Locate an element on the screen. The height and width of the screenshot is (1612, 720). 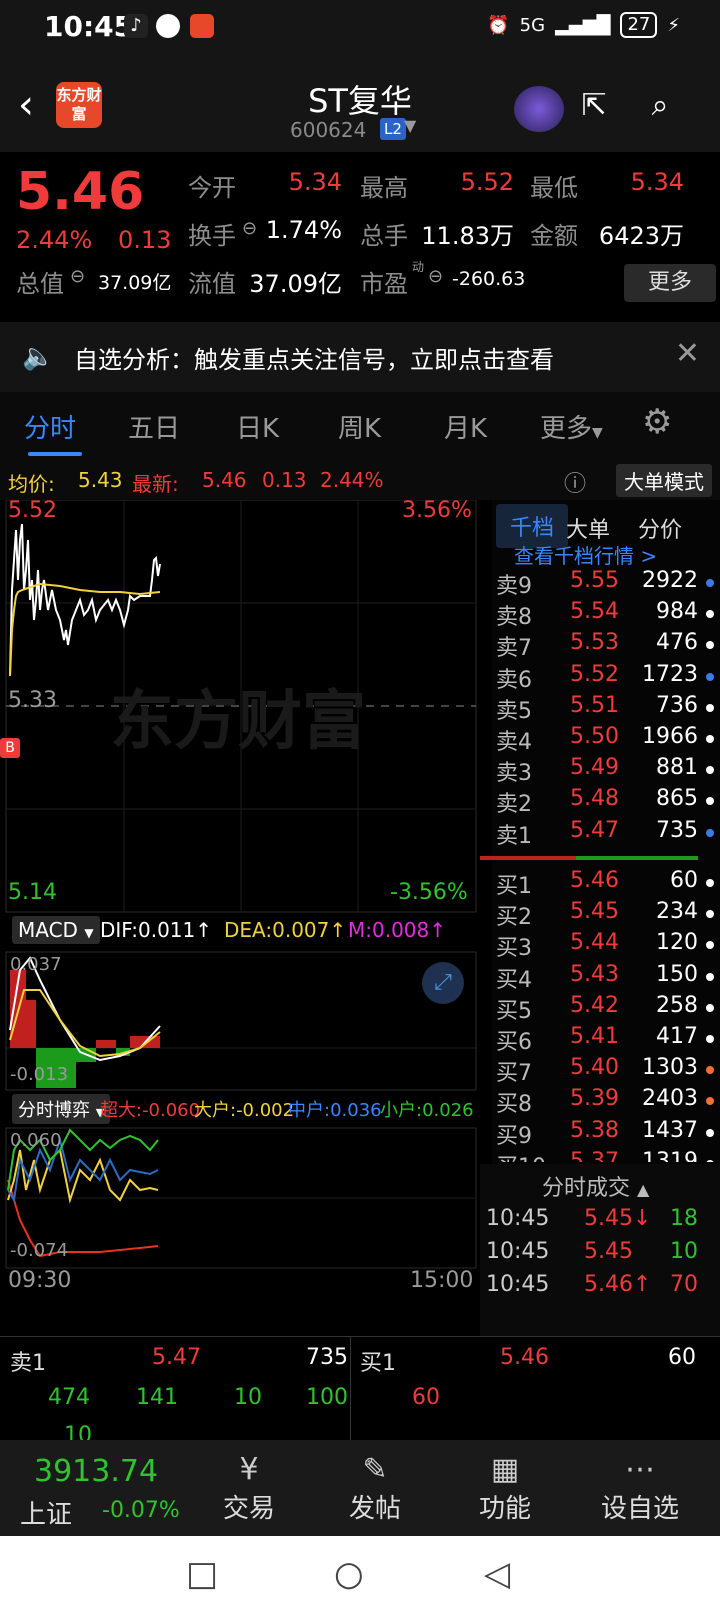
low-label: 最低 is located at coordinates (554, 188).